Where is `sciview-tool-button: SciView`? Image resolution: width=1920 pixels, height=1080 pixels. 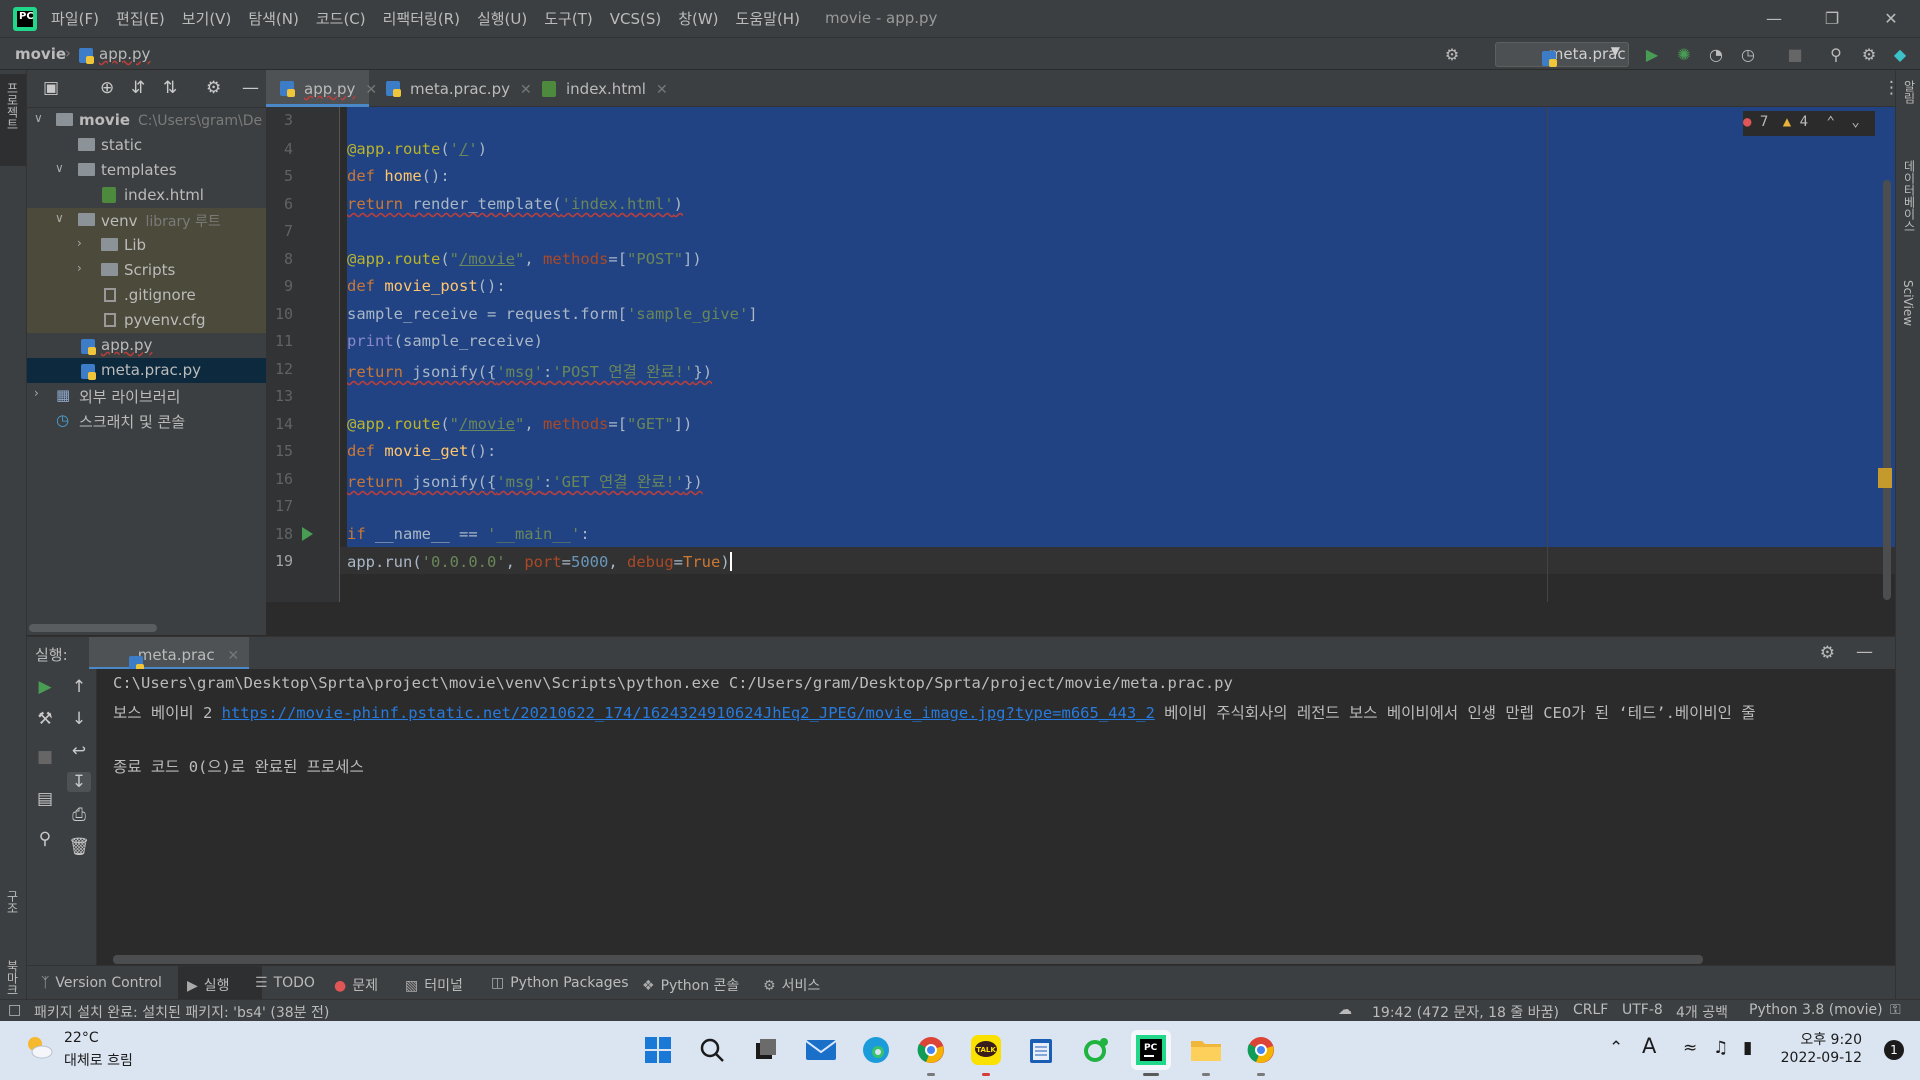
sciview-tool-button: SciView is located at coordinates (1908, 303).